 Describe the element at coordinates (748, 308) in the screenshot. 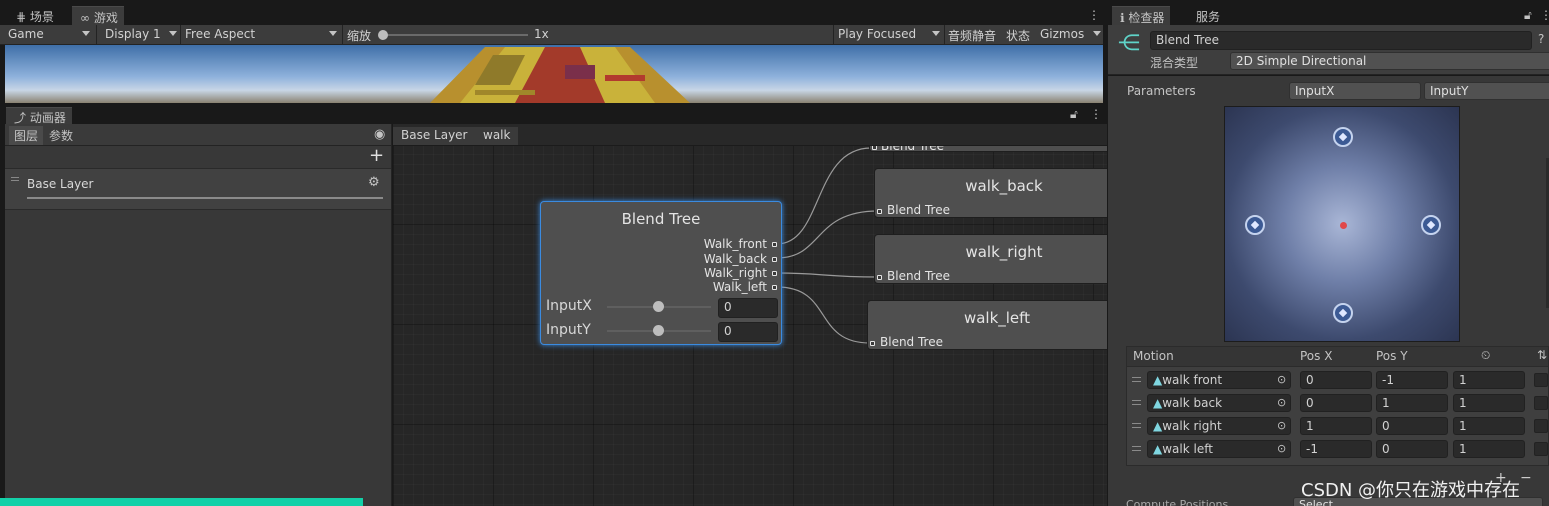

I see `param-inputx-field: 0` at that location.